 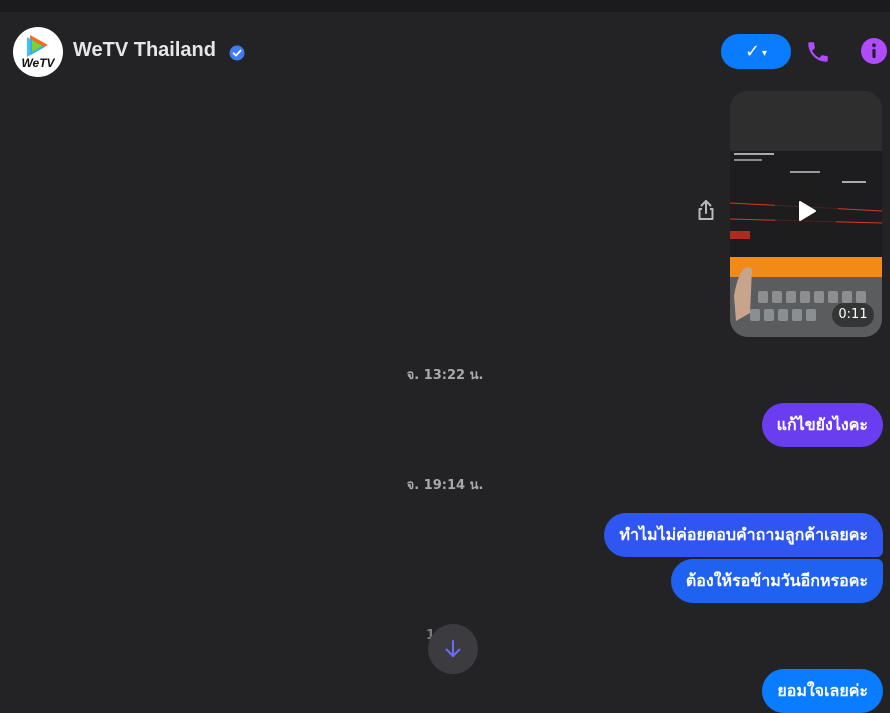 What do you see at coordinates (822, 691) in the screenshot?
I see `message-bubble: ยอมใจเลยค่ะ` at bounding box center [822, 691].